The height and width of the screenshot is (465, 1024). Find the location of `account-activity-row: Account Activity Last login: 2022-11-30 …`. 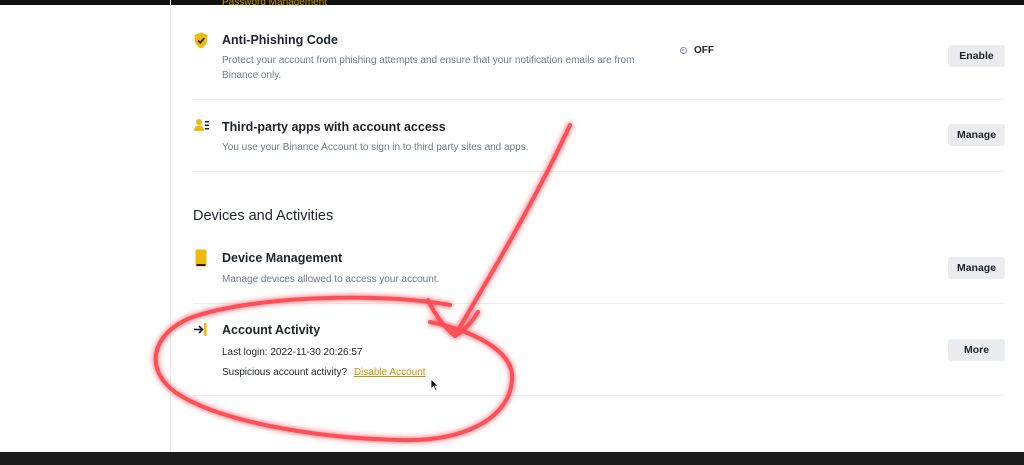

account-activity-row: Account Activity Last login: 2022-11-30 … is located at coordinates (599, 351).